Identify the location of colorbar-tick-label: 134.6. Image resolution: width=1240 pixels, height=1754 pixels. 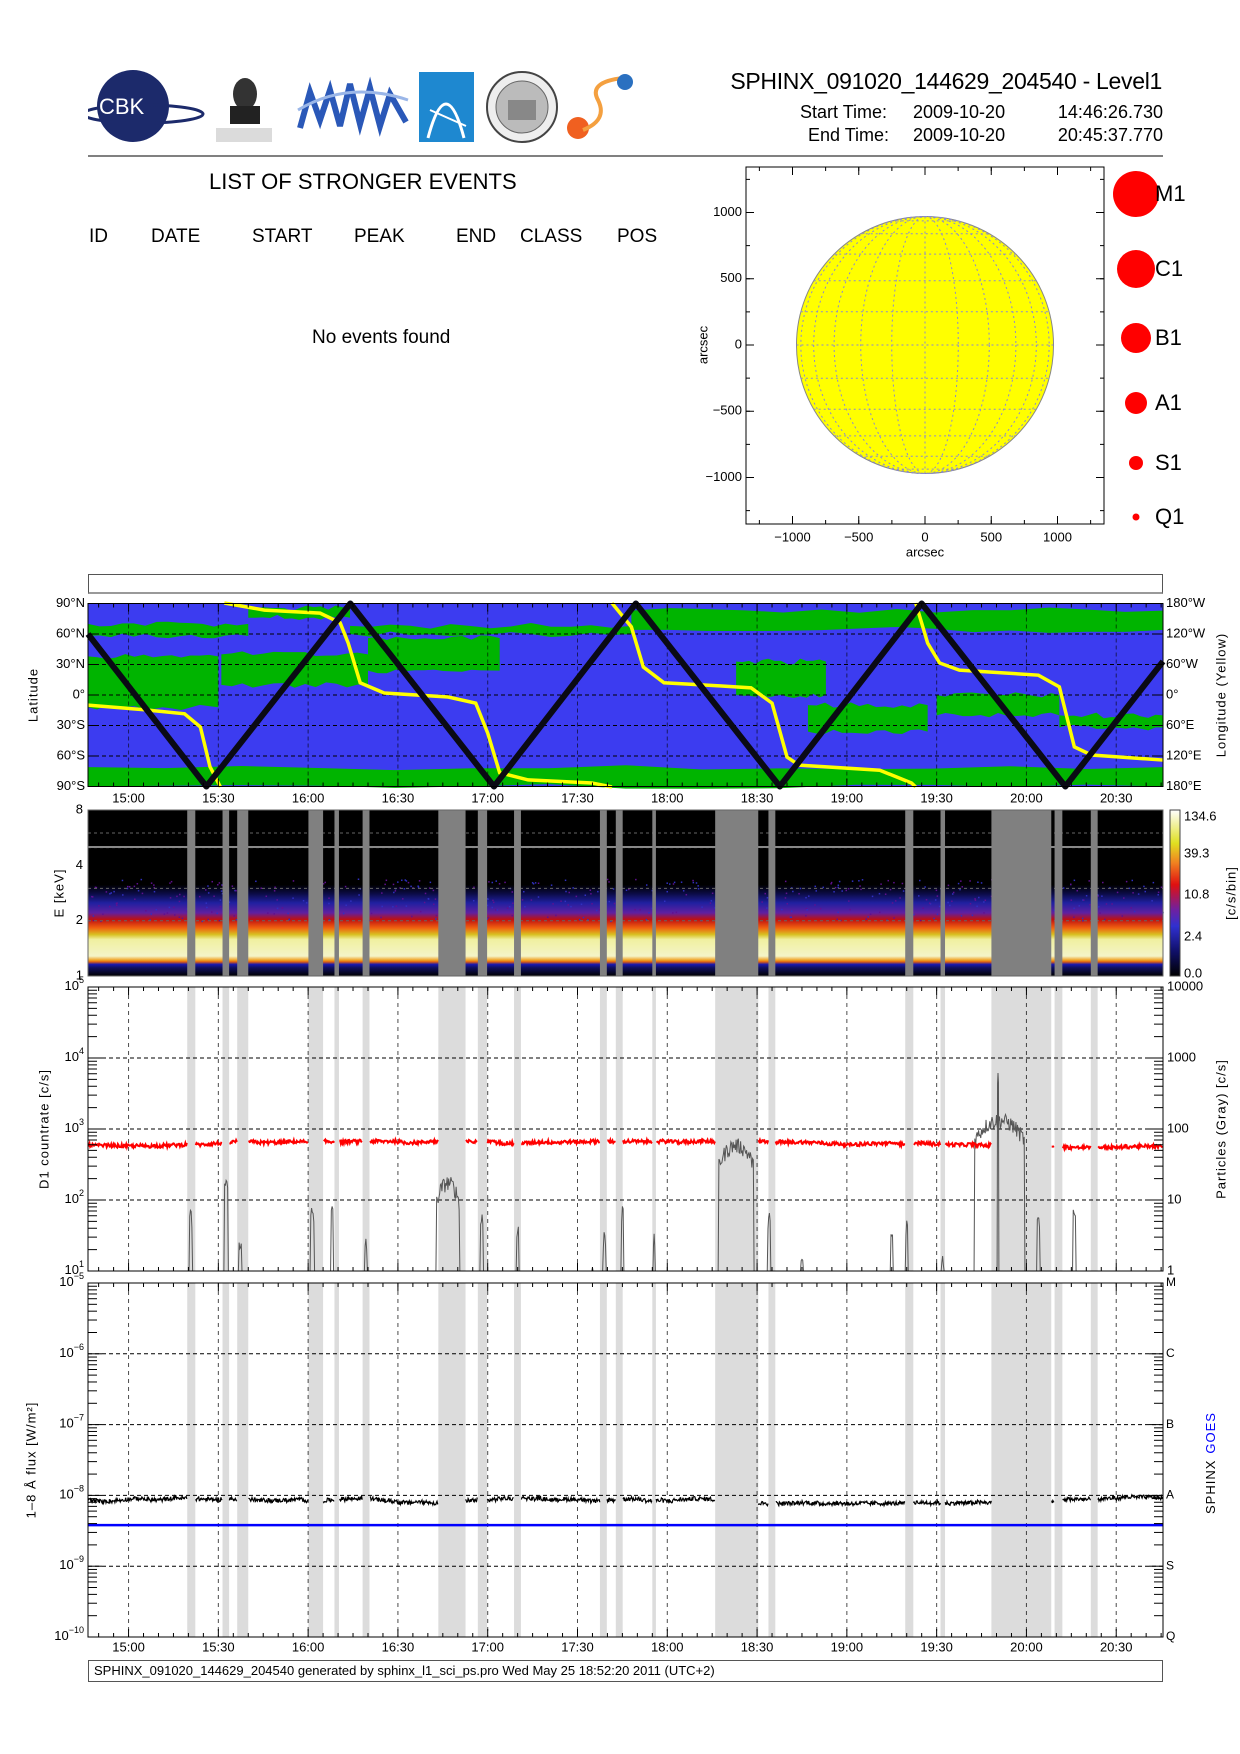
(1200, 815).